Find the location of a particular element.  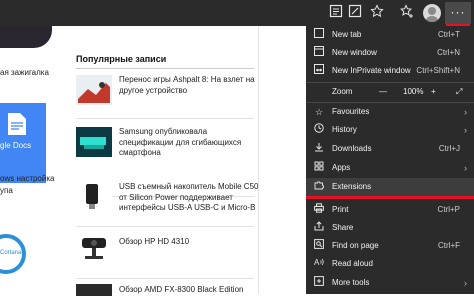

avatar-head is located at coordinates (432, 11).